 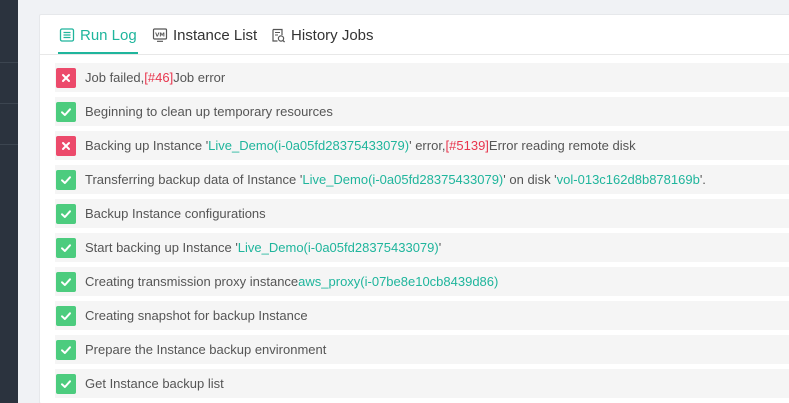 What do you see at coordinates (199, 77) in the screenshot?
I see `log-text: Job error` at bounding box center [199, 77].